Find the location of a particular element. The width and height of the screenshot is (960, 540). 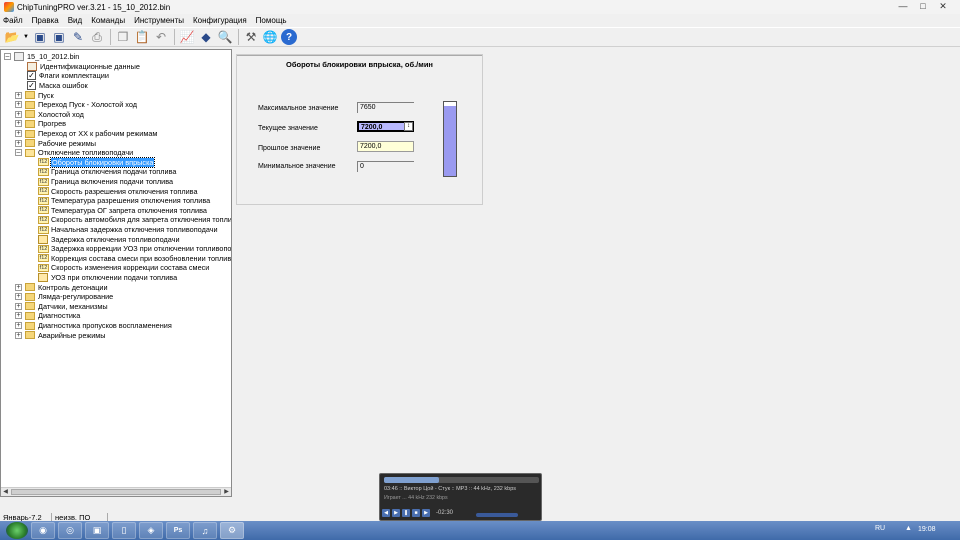

tree-item: + Датчики, механизмы is located at coordinates (61, 307).